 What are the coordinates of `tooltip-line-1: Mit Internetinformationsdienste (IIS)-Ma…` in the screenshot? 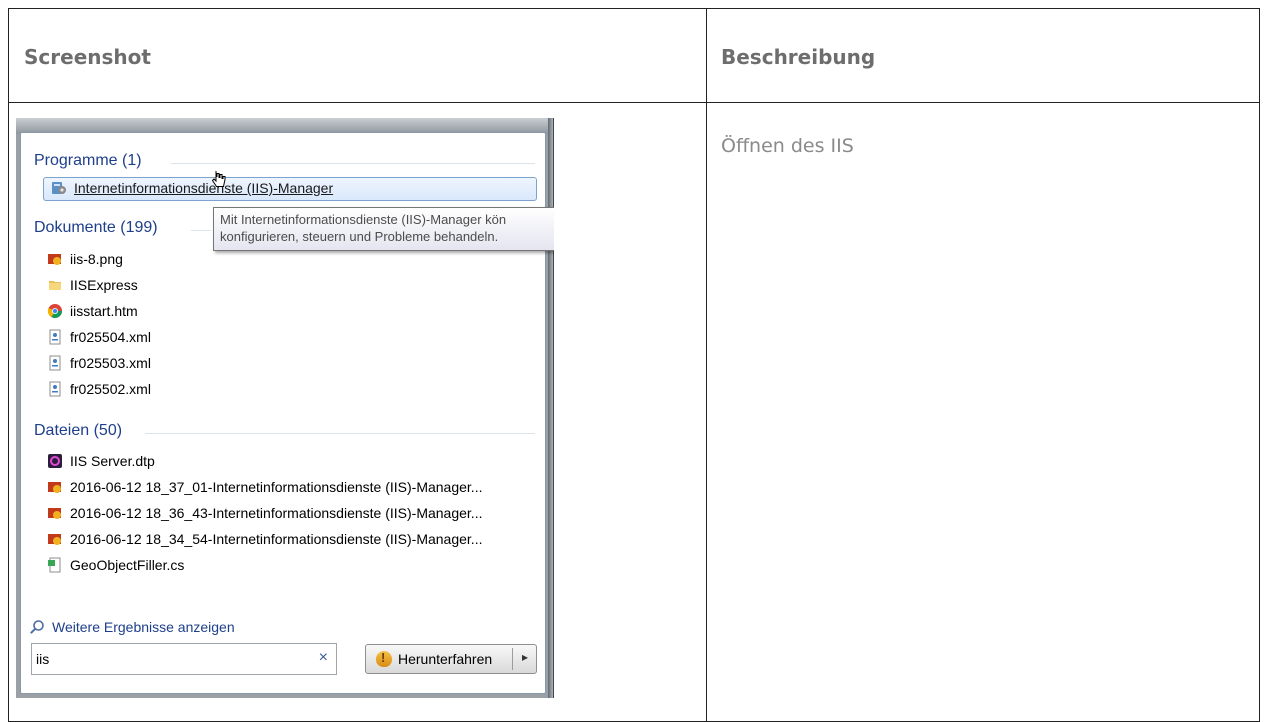 It's located at (363, 219).